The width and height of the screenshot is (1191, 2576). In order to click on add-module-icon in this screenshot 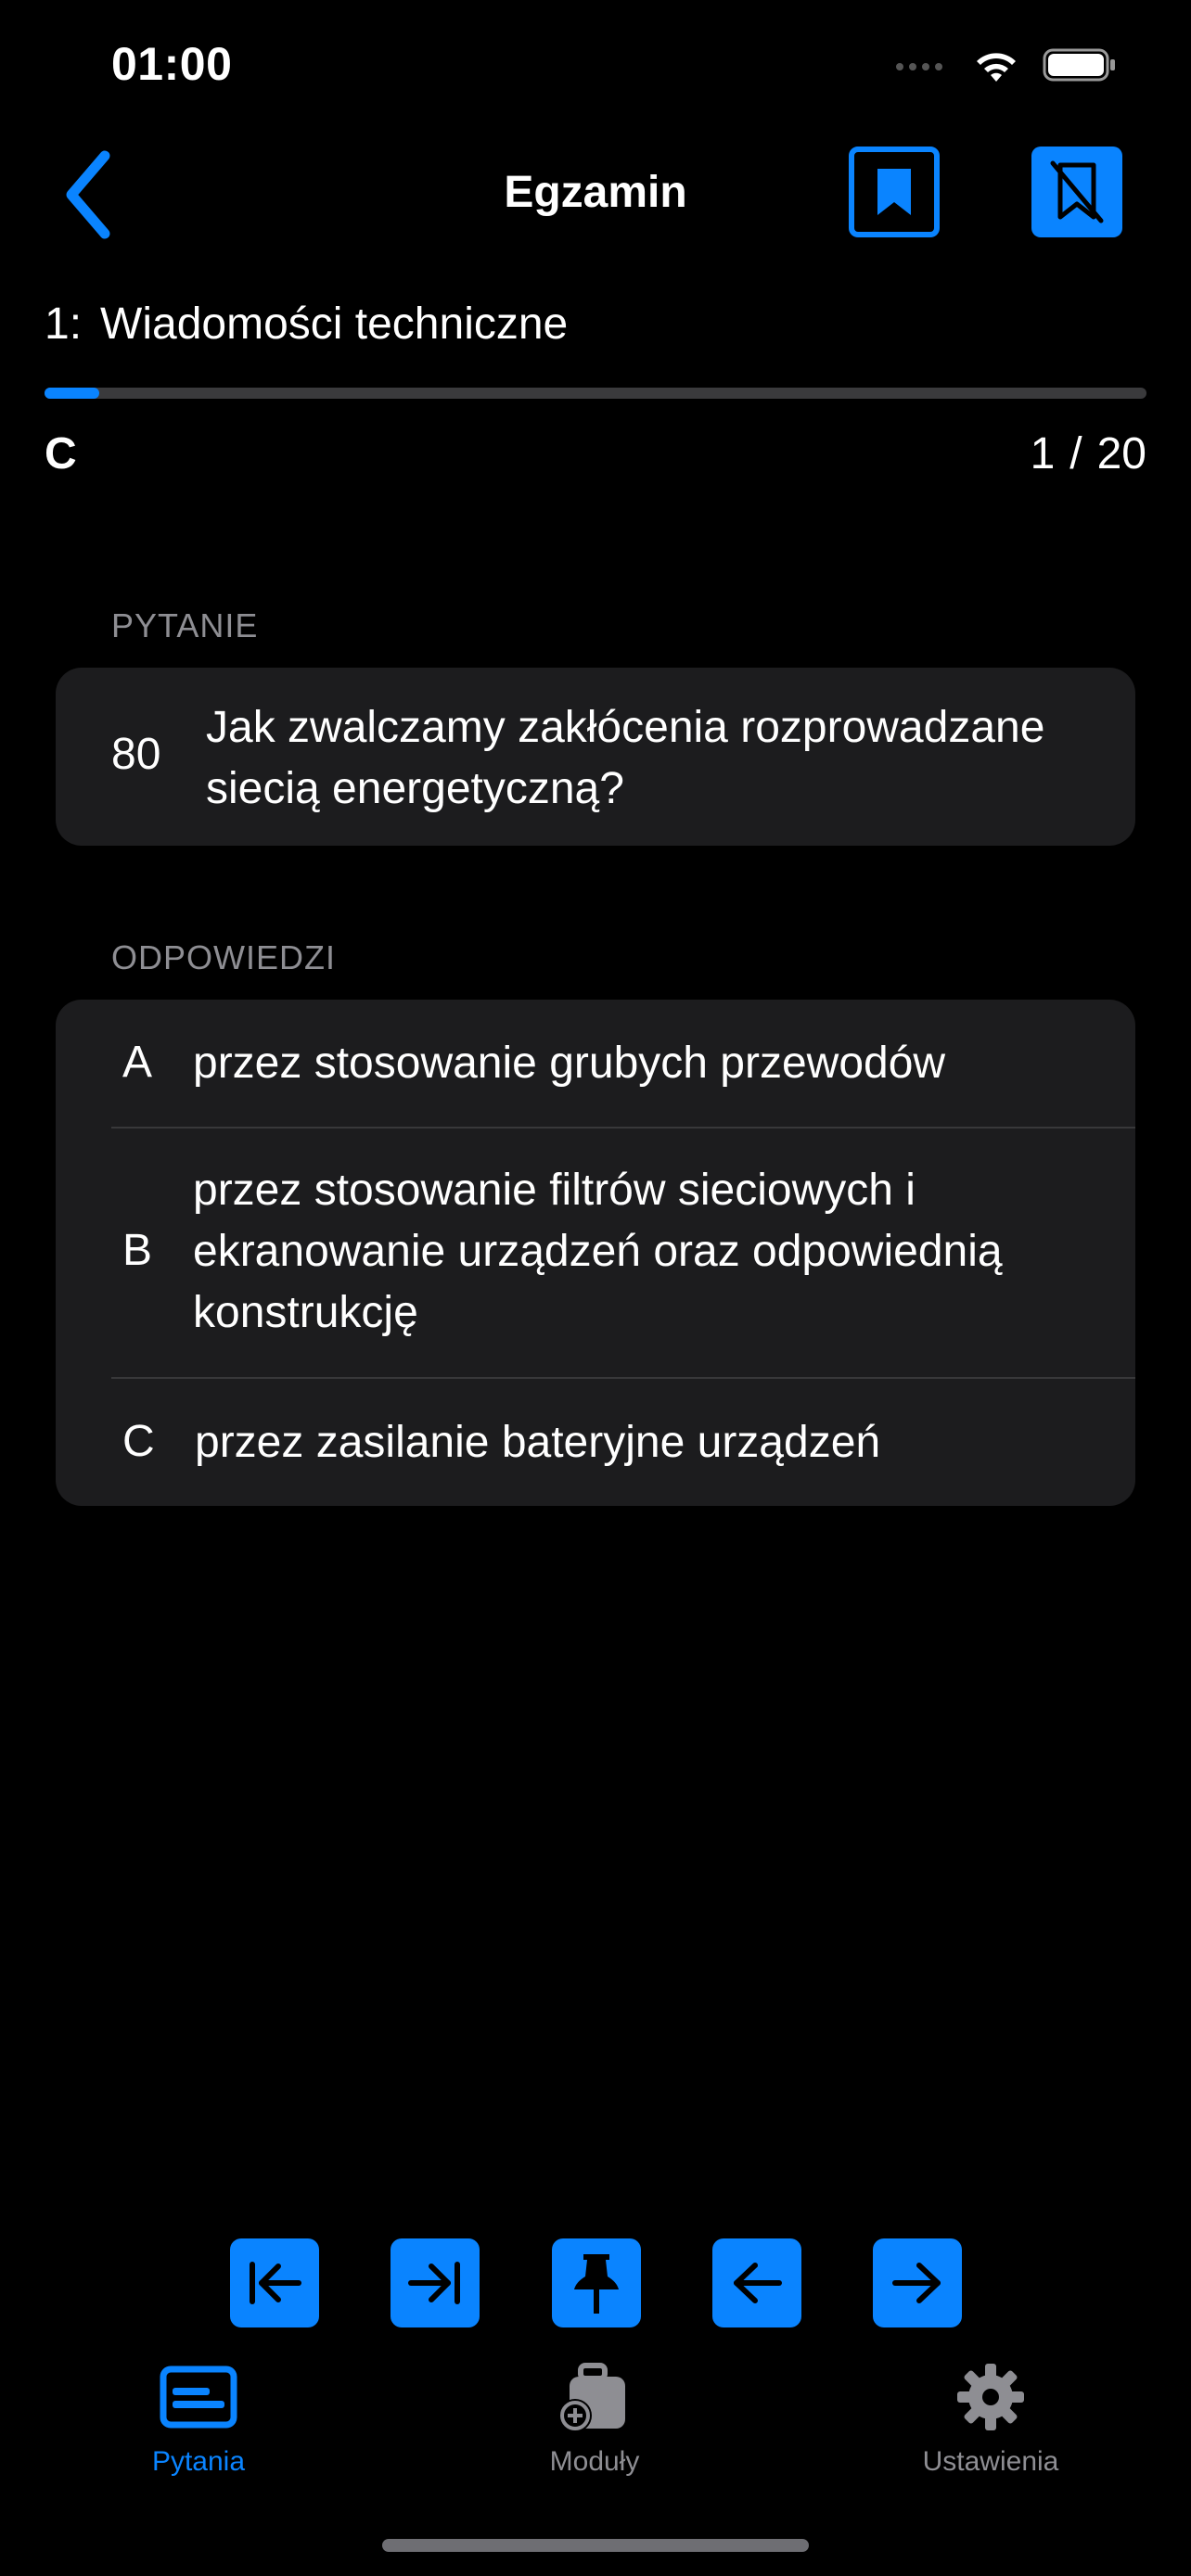, I will do `click(594, 2397)`.